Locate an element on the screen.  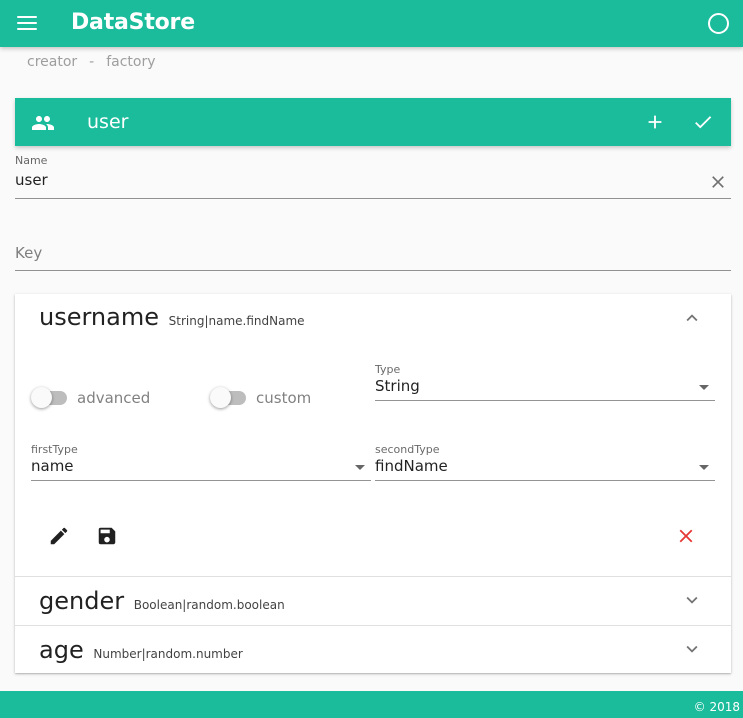
name-field: Name user is located at coordinates (373, 176).